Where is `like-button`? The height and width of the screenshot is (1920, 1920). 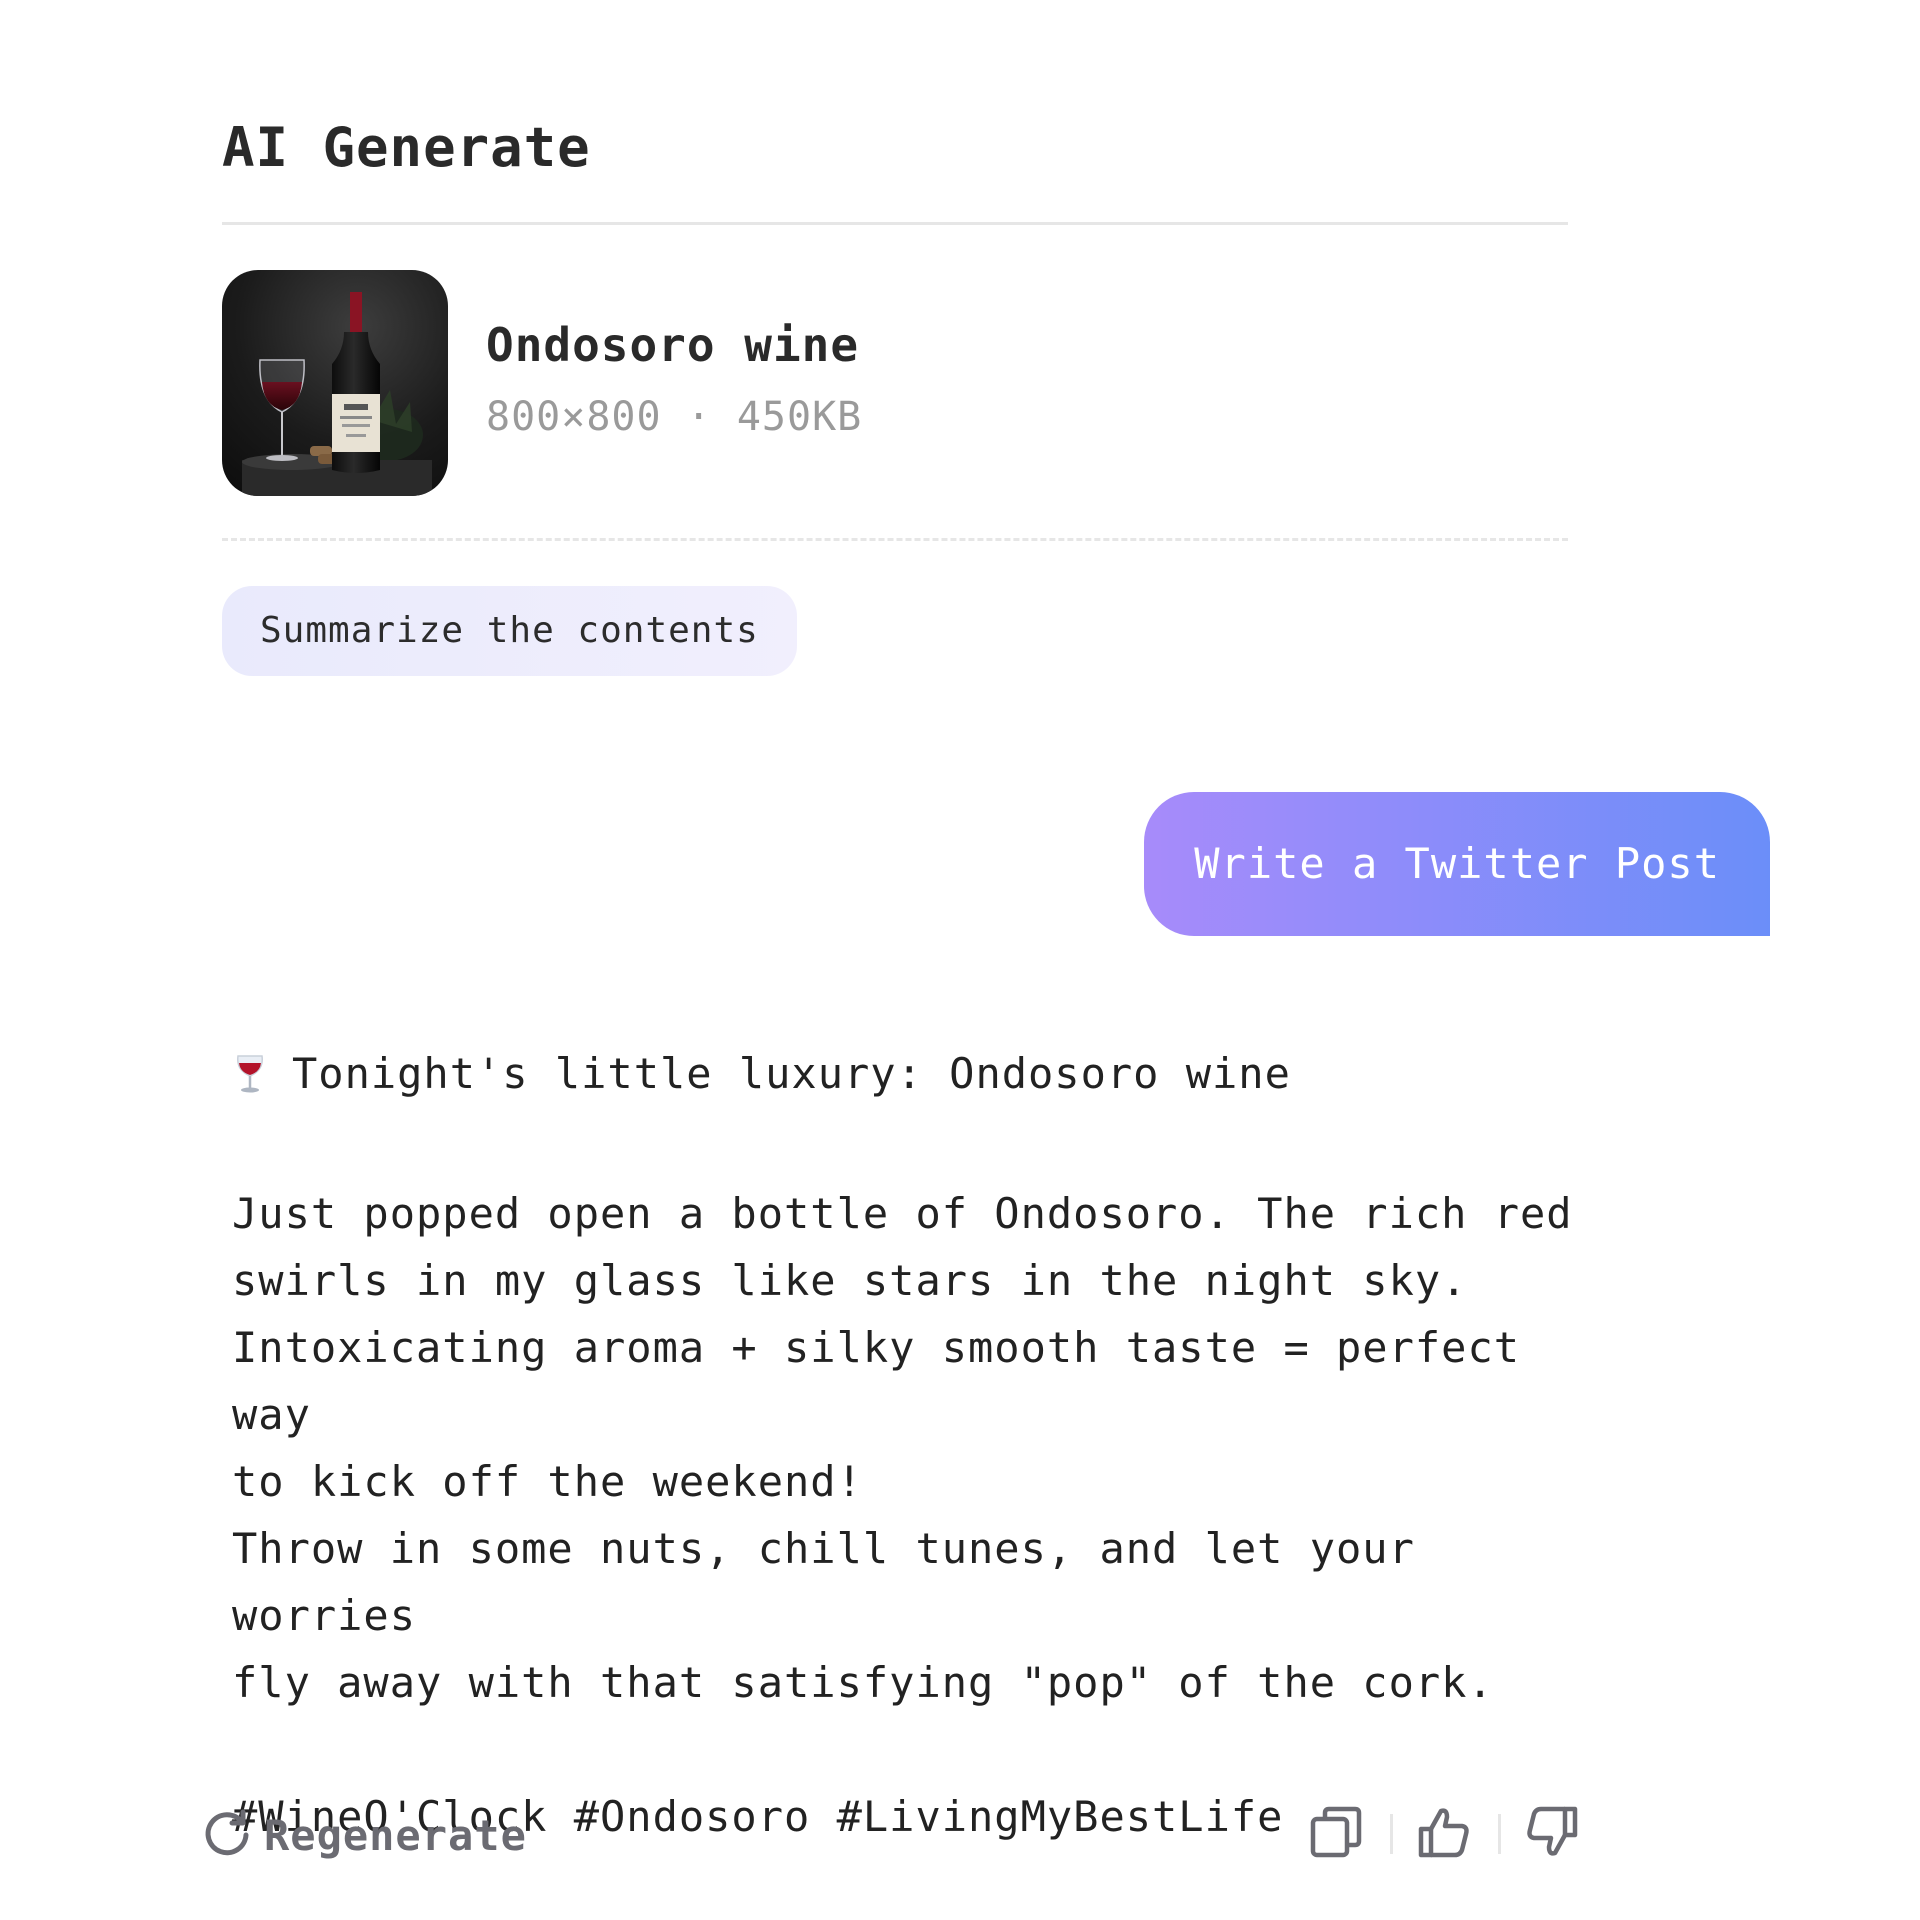 like-button is located at coordinates (1444, 1834).